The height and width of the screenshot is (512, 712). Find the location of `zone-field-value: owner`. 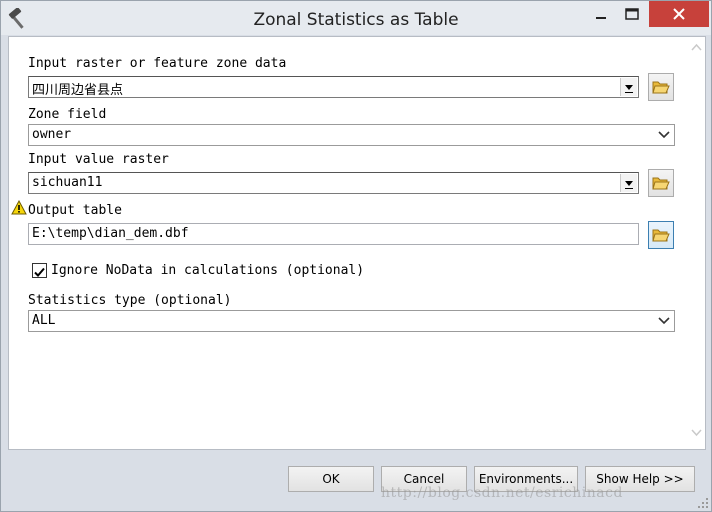

zone-field-value: owner is located at coordinates (52, 134).